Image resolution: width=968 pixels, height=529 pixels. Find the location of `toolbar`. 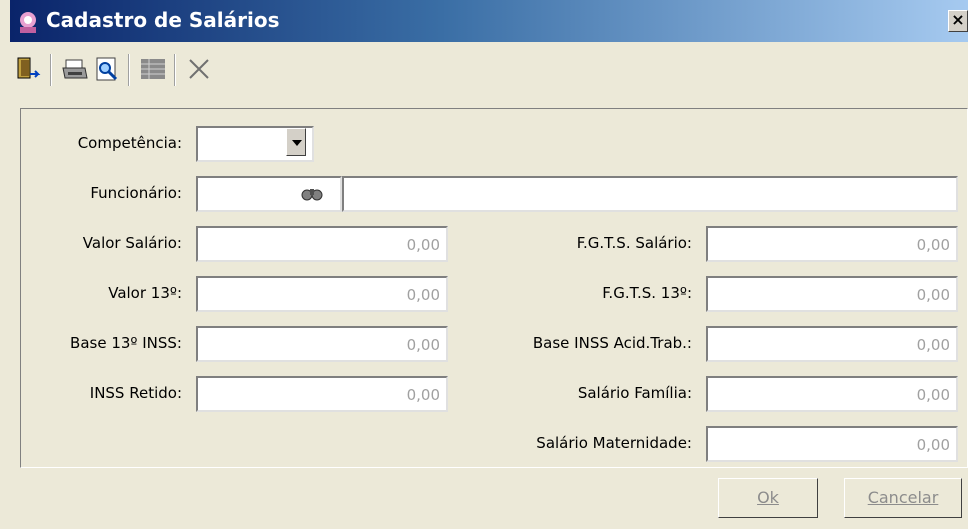

toolbar is located at coordinates (489, 71).